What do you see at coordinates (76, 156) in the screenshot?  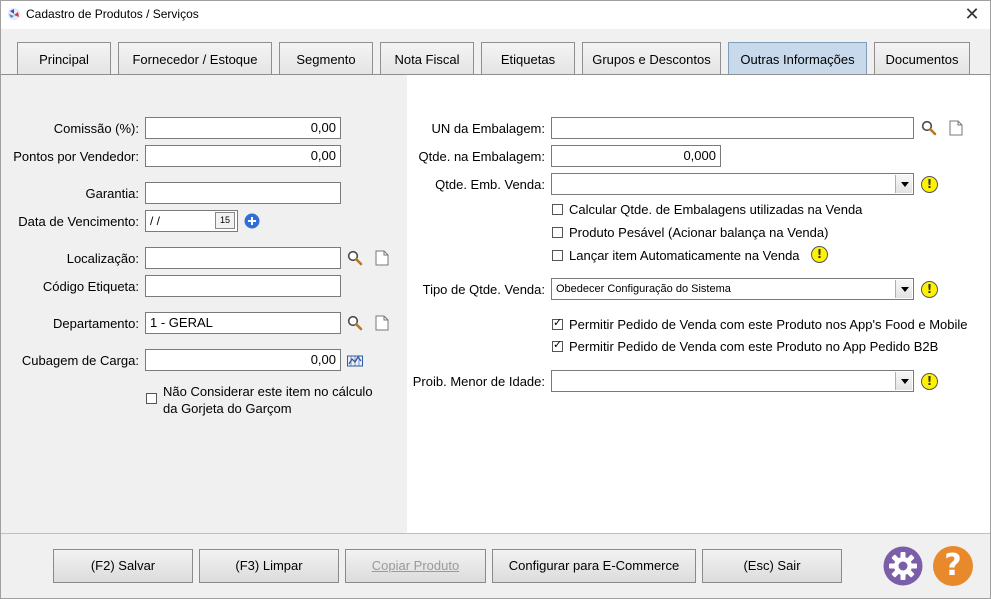 I see `pontos-vendedor-label: Pontos por Vendedor:` at bounding box center [76, 156].